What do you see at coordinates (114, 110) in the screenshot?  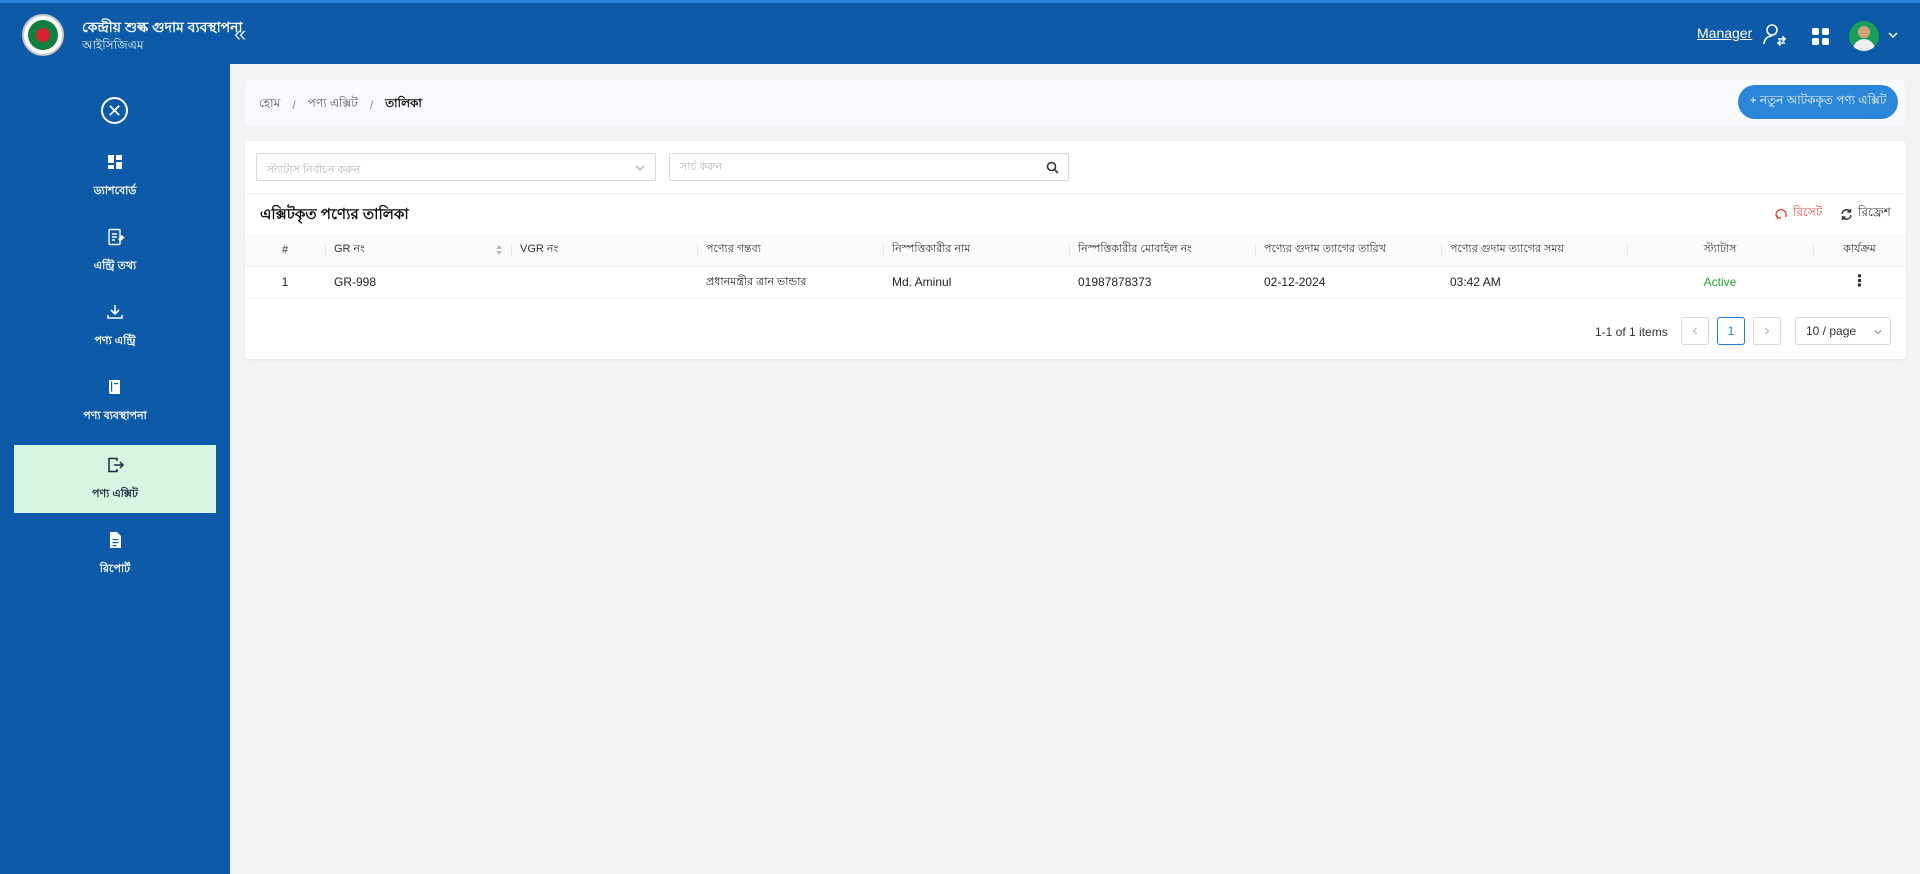 I see `close-sidebar-icon: ✕` at bounding box center [114, 110].